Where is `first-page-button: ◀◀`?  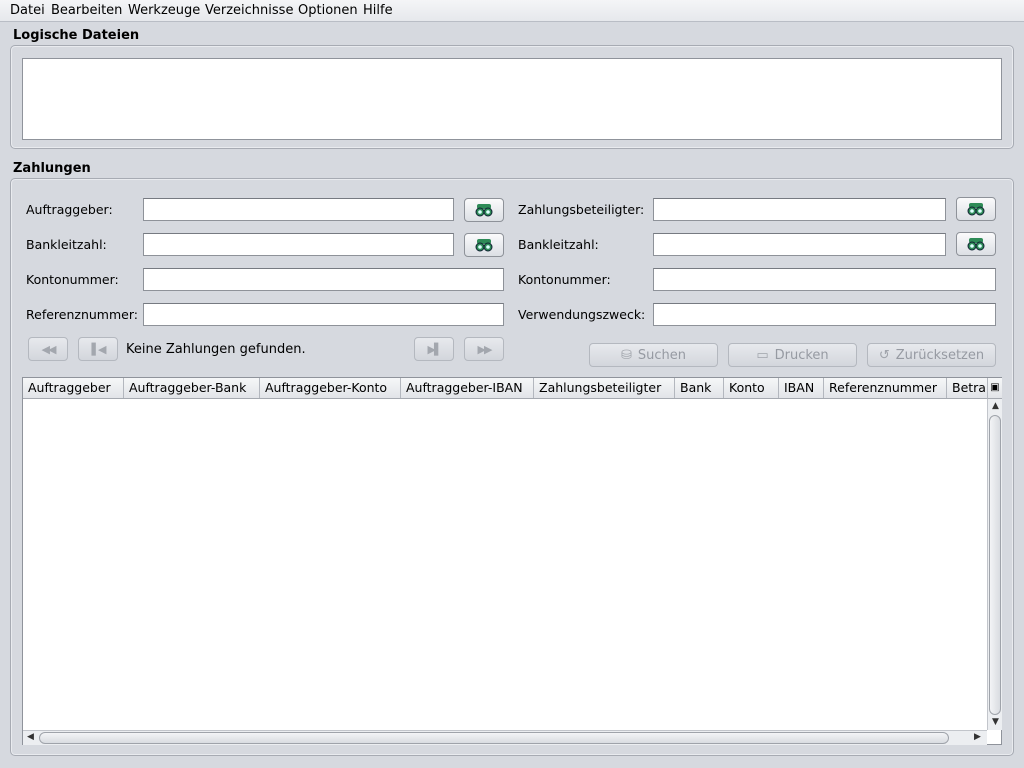 first-page-button: ◀◀ is located at coordinates (48, 349).